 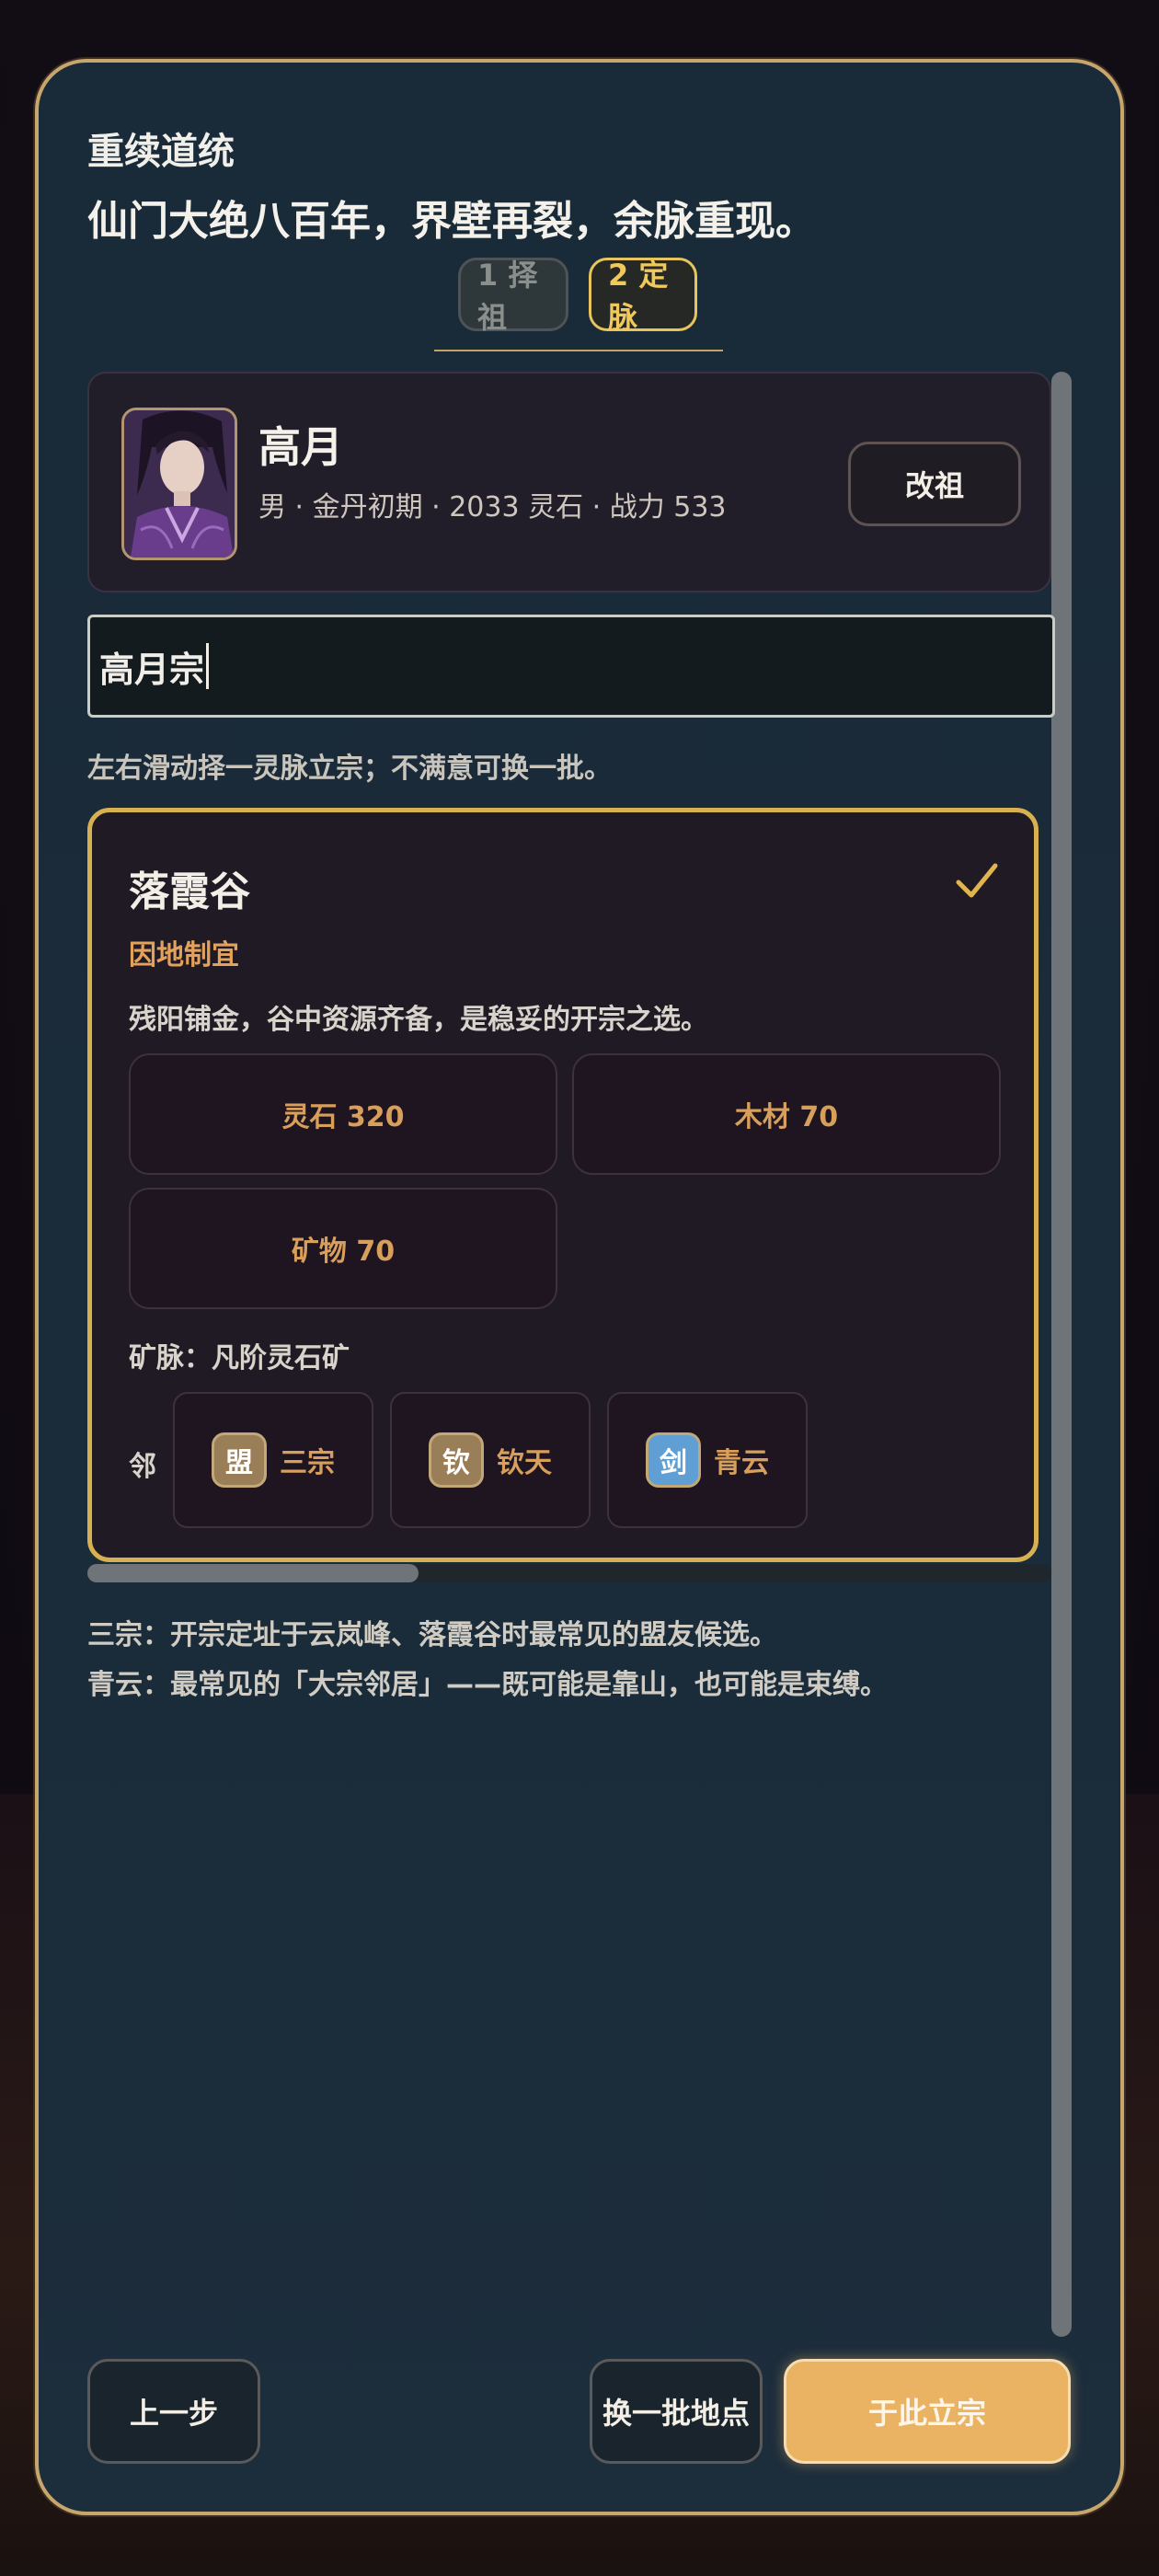 What do you see at coordinates (173, 2411) in the screenshot?
I see `back-button: 上一步` at bounding box center [173, 2411].